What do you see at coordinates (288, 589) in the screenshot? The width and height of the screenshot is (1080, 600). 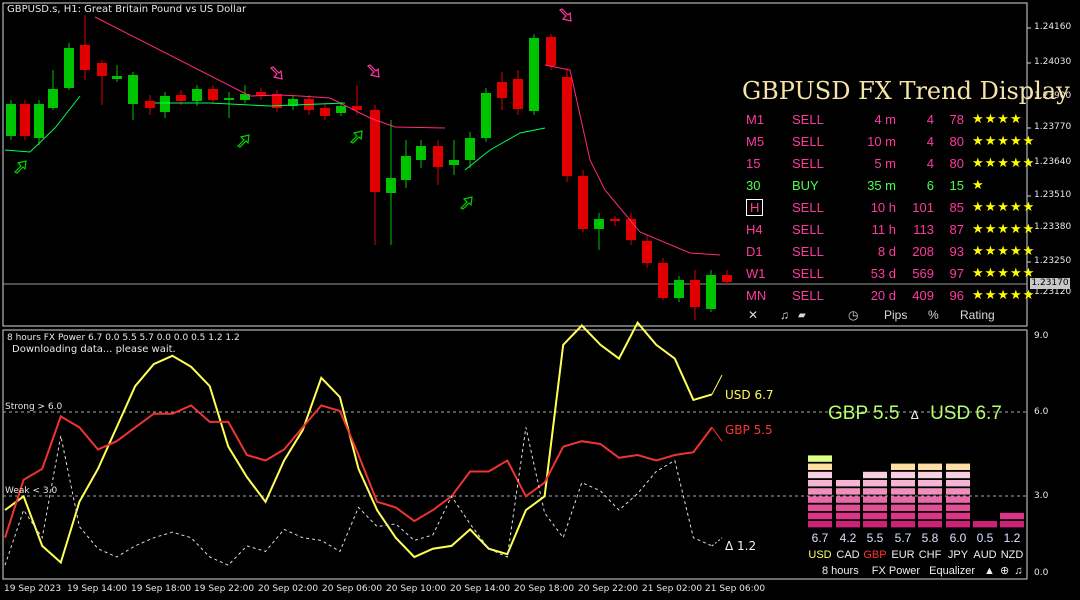 I see `time-label: 20 Sep 02:00` at bounding box center [288, 589].